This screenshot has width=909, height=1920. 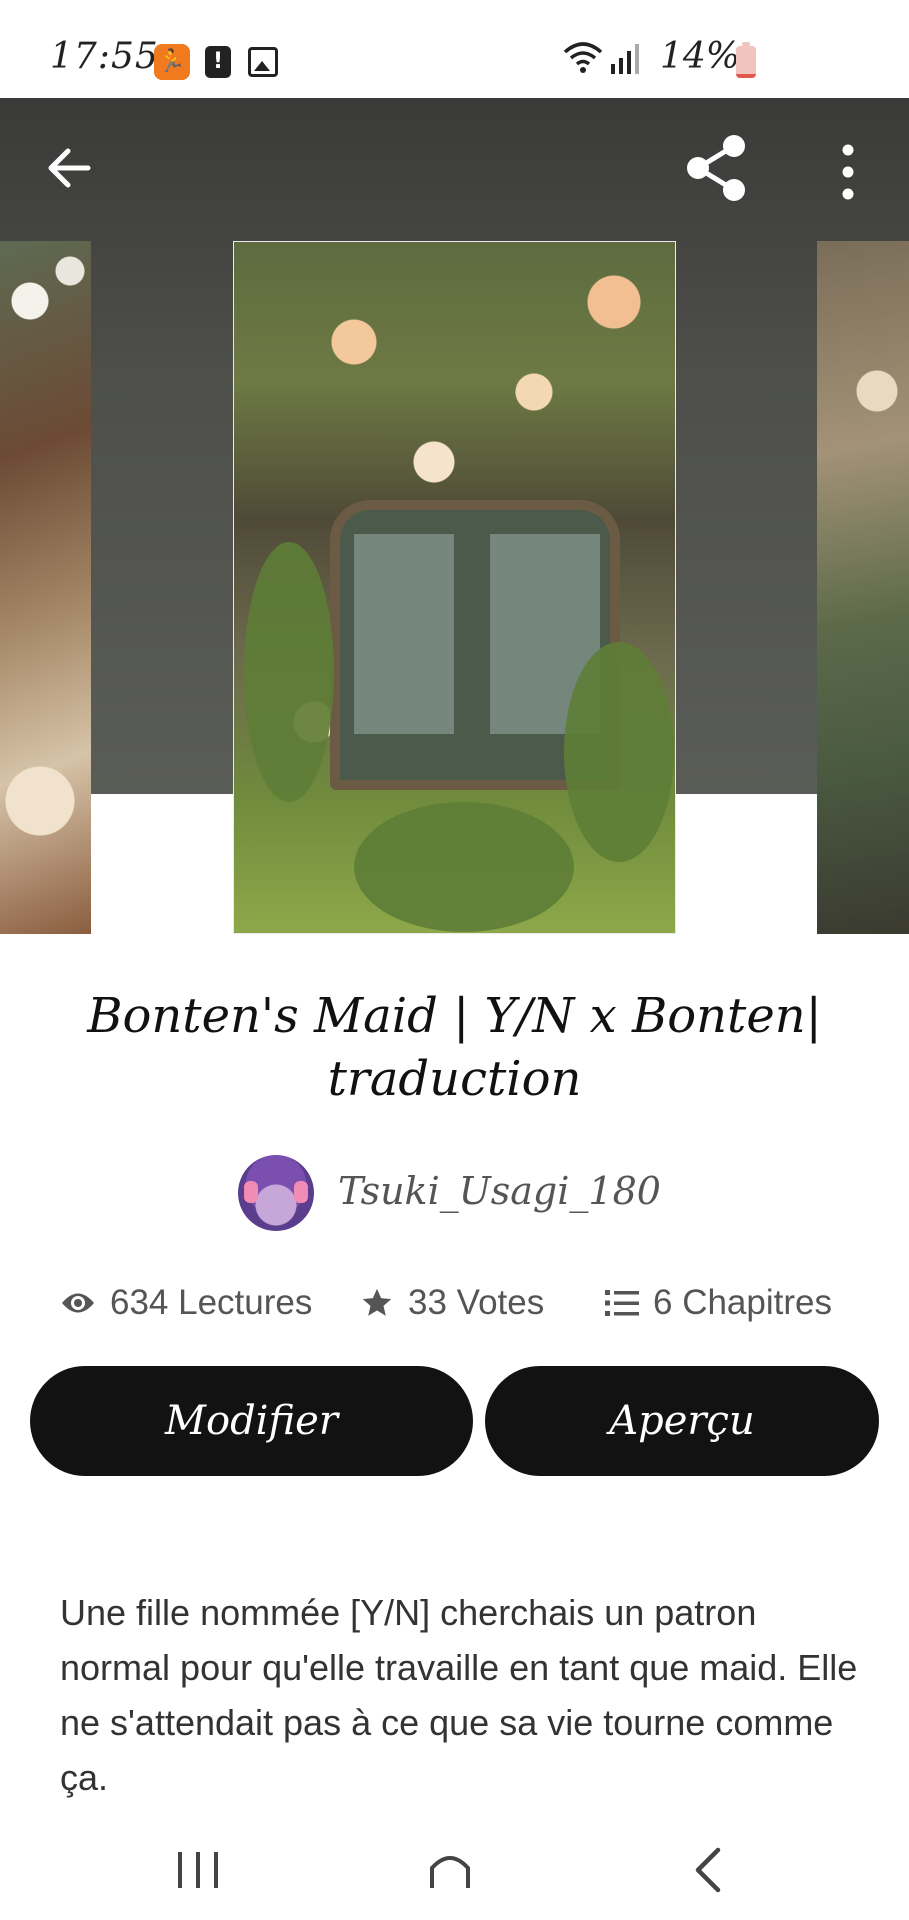 I want to click on running-icon: 🏃, so click(x=172, y=62).